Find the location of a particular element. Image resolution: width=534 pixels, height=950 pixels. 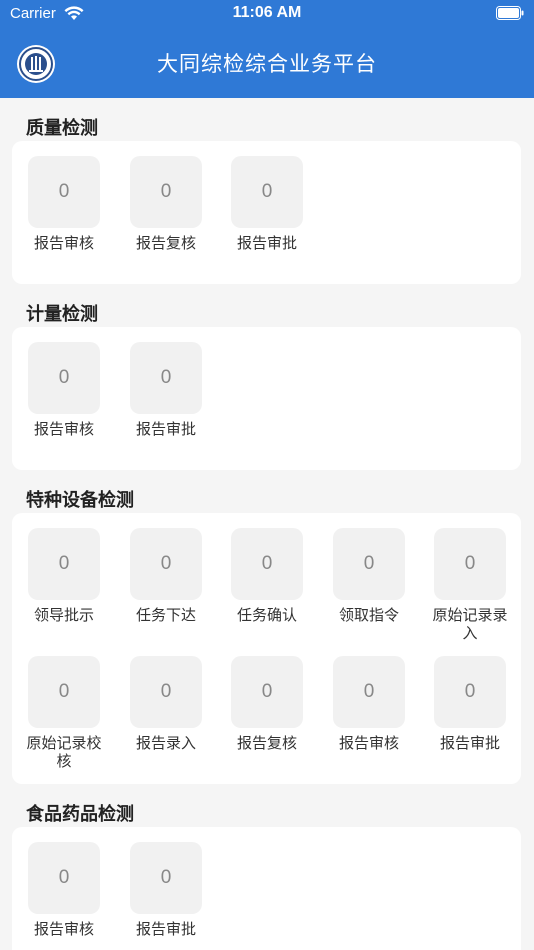

tile-report-entry: 0 报告录入 is located at coordinates (166, 704).